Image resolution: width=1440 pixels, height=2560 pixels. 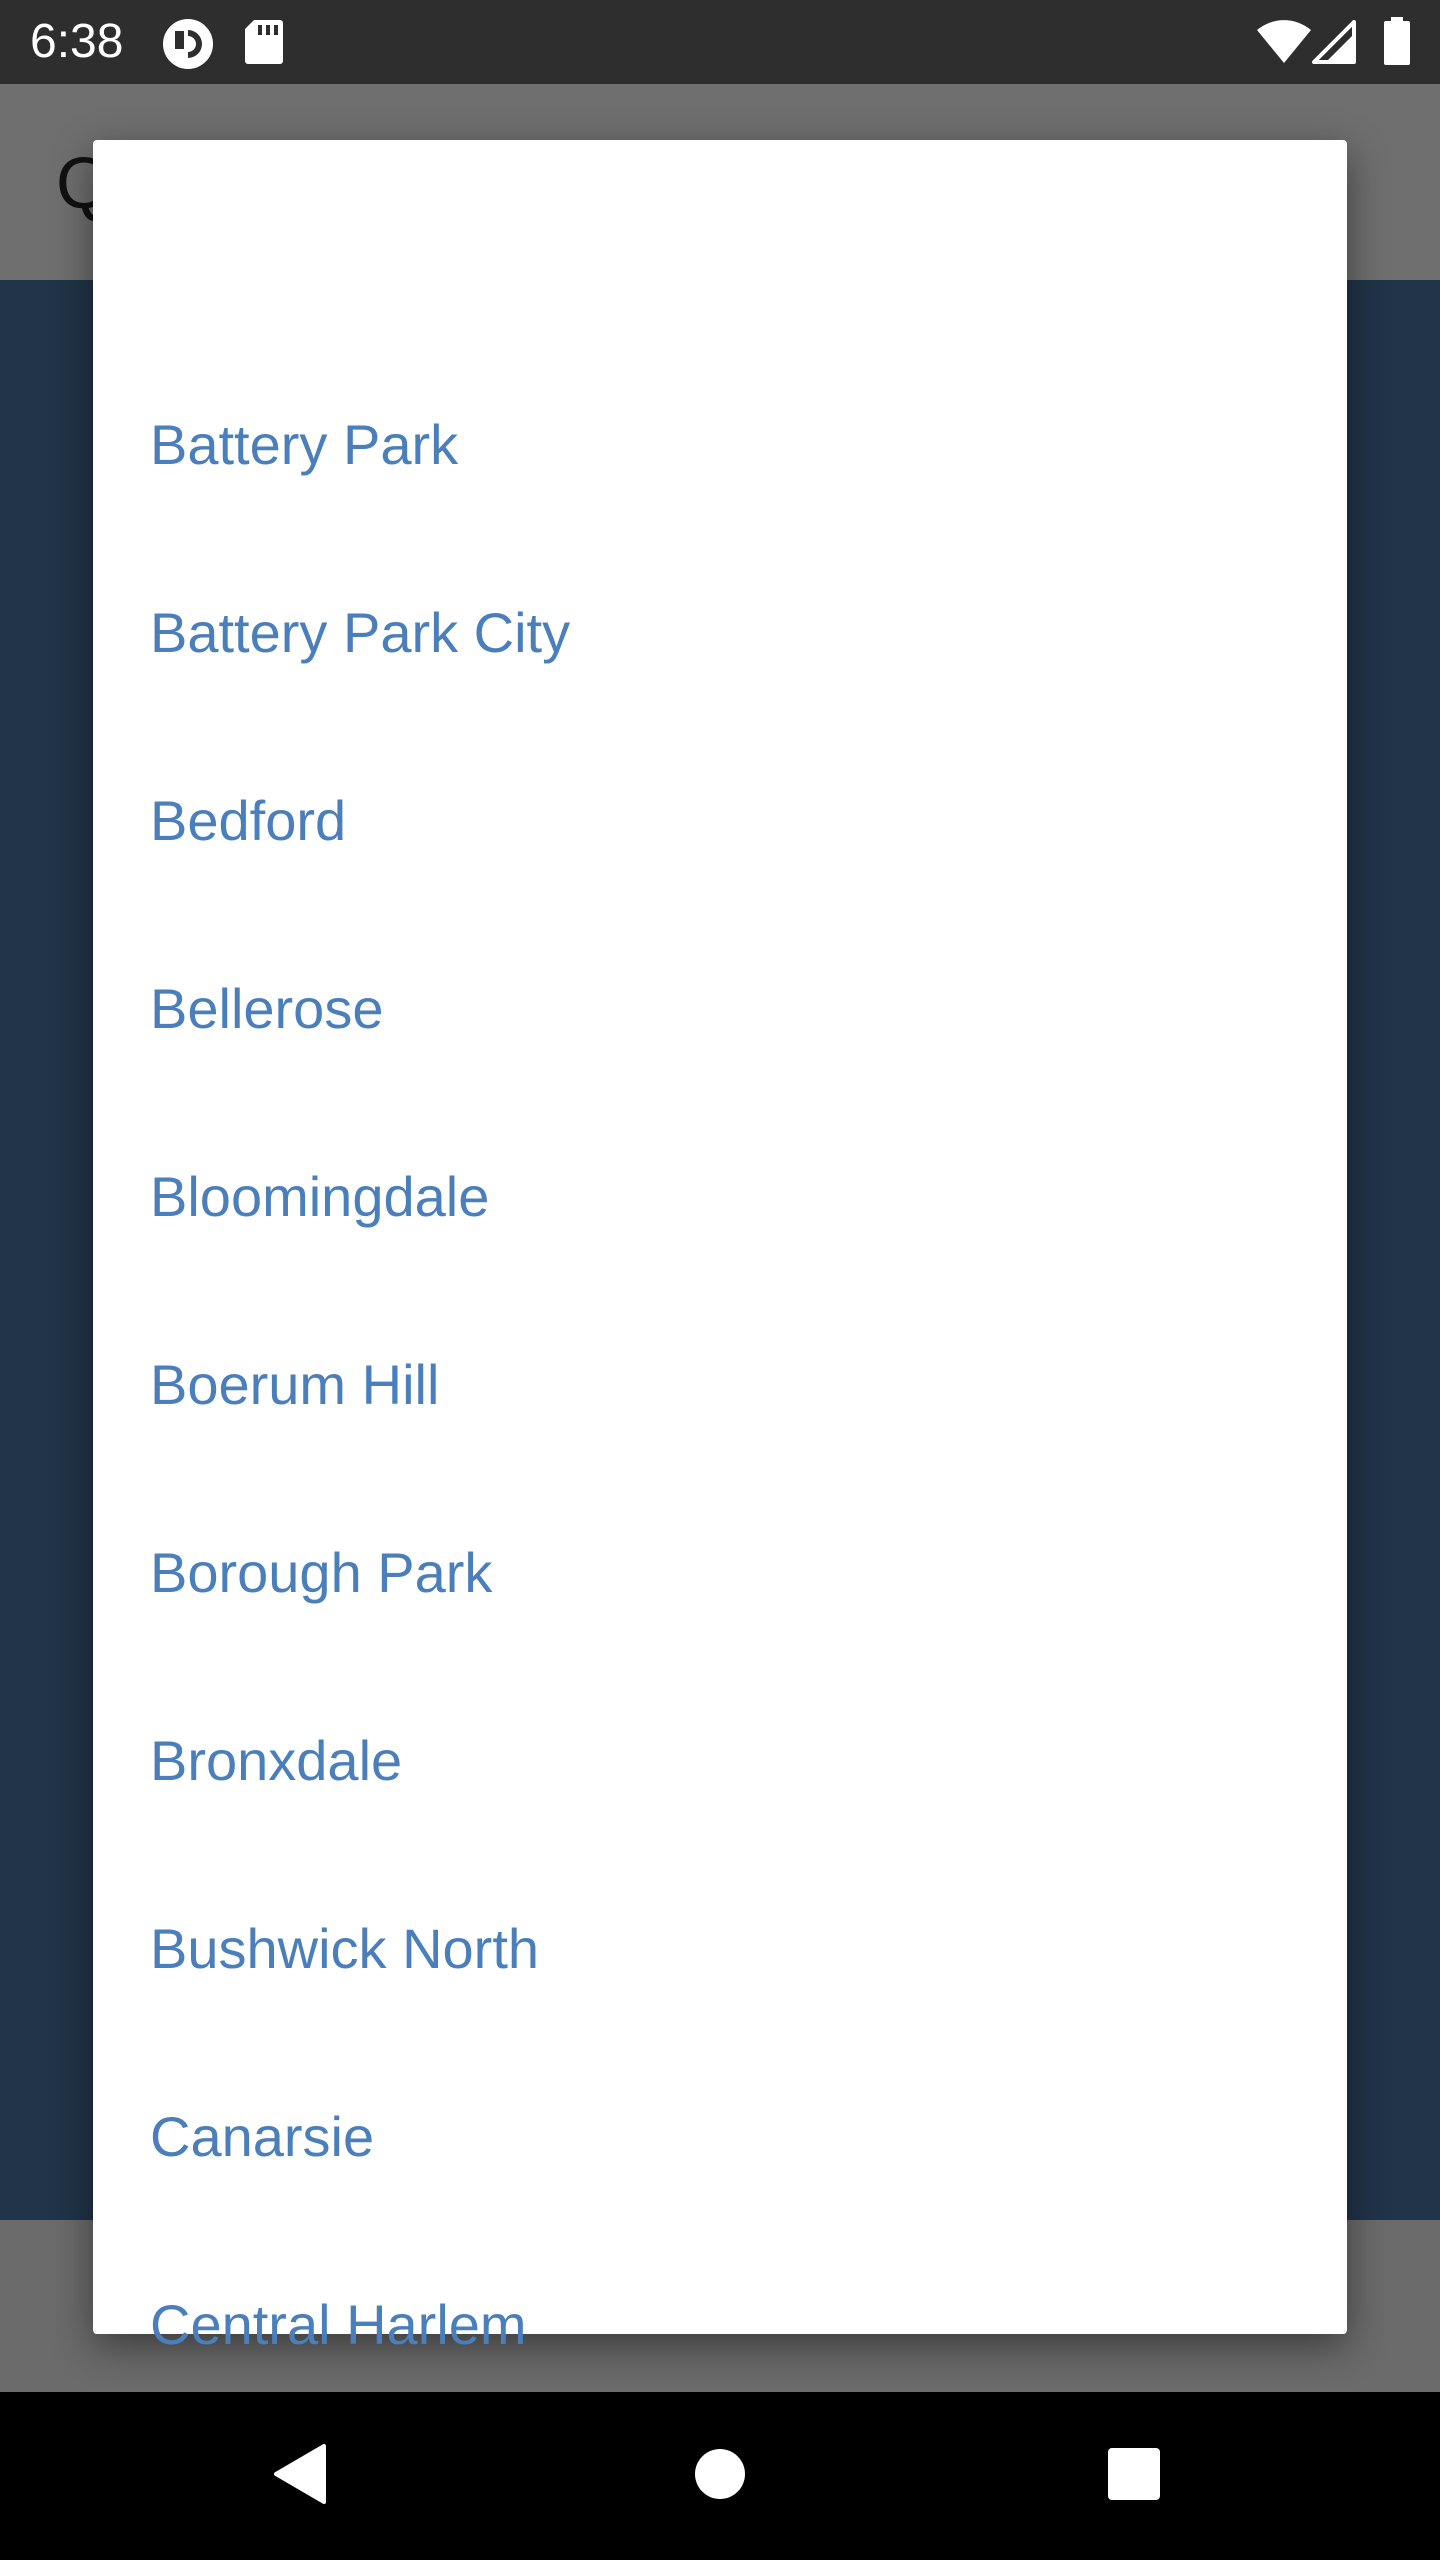 I want to click on home-icon, so click(x=720, y=2476).